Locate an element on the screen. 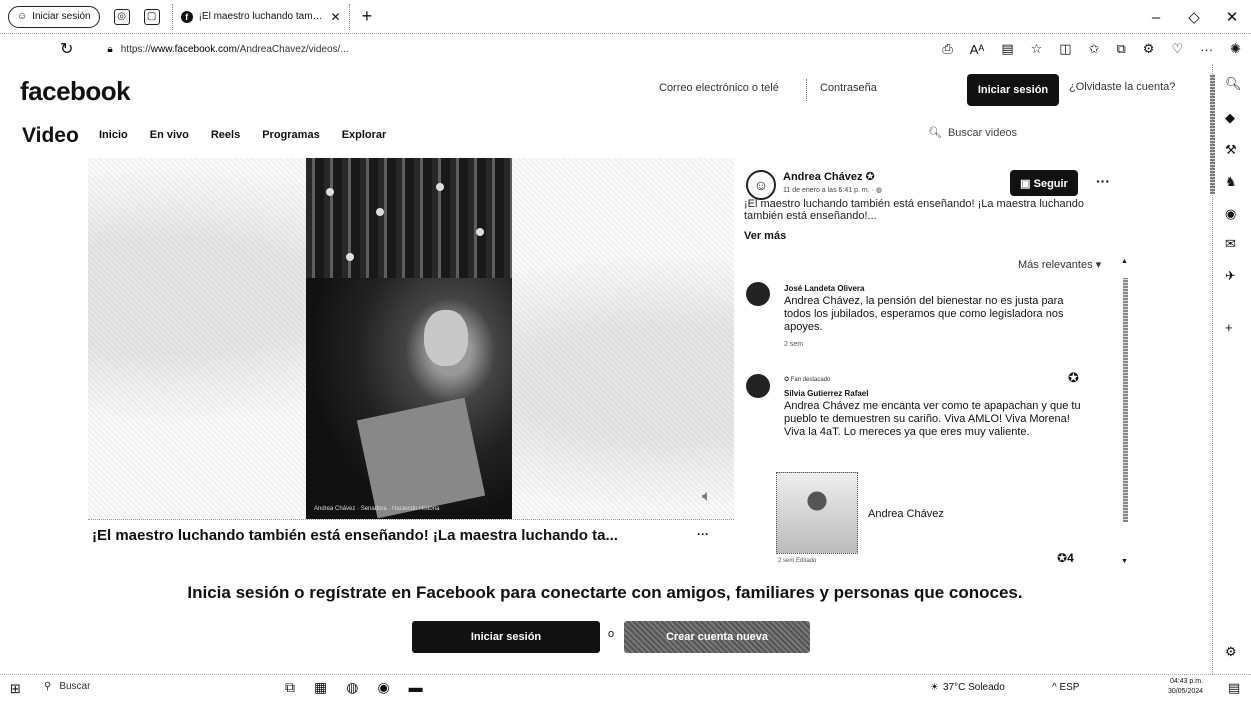 This screenshot has height=701, width=1251. nav-programas: Programas is located at coordinates (290, 135).